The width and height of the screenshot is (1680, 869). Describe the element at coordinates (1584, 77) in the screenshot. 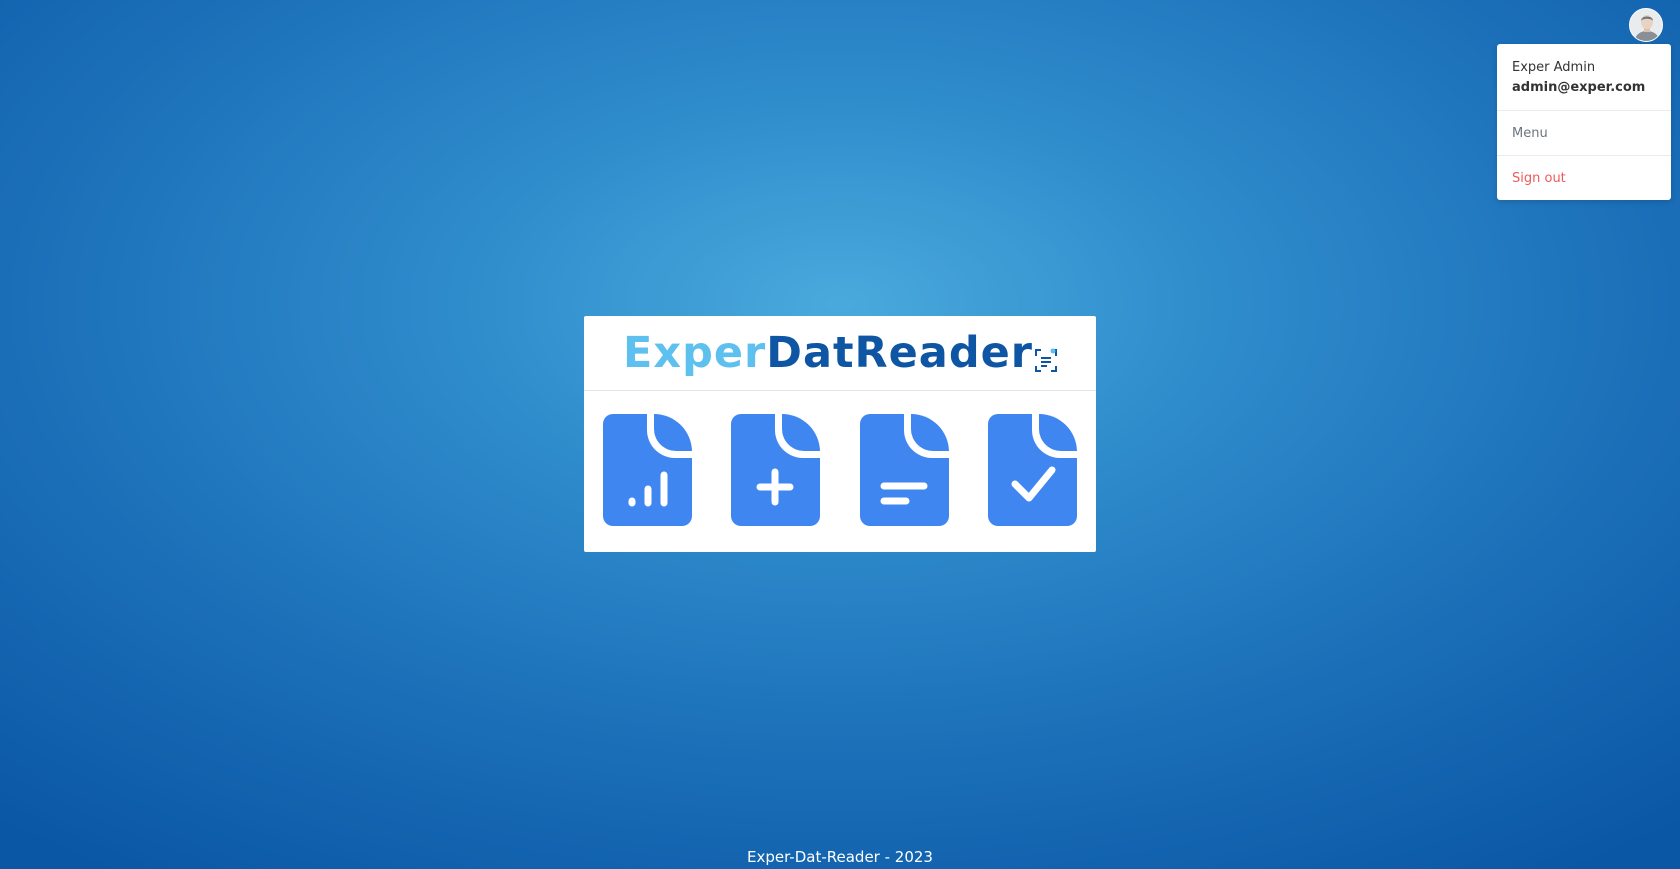

I see `user-info: Exper Admin admin@exper.com` at that location.